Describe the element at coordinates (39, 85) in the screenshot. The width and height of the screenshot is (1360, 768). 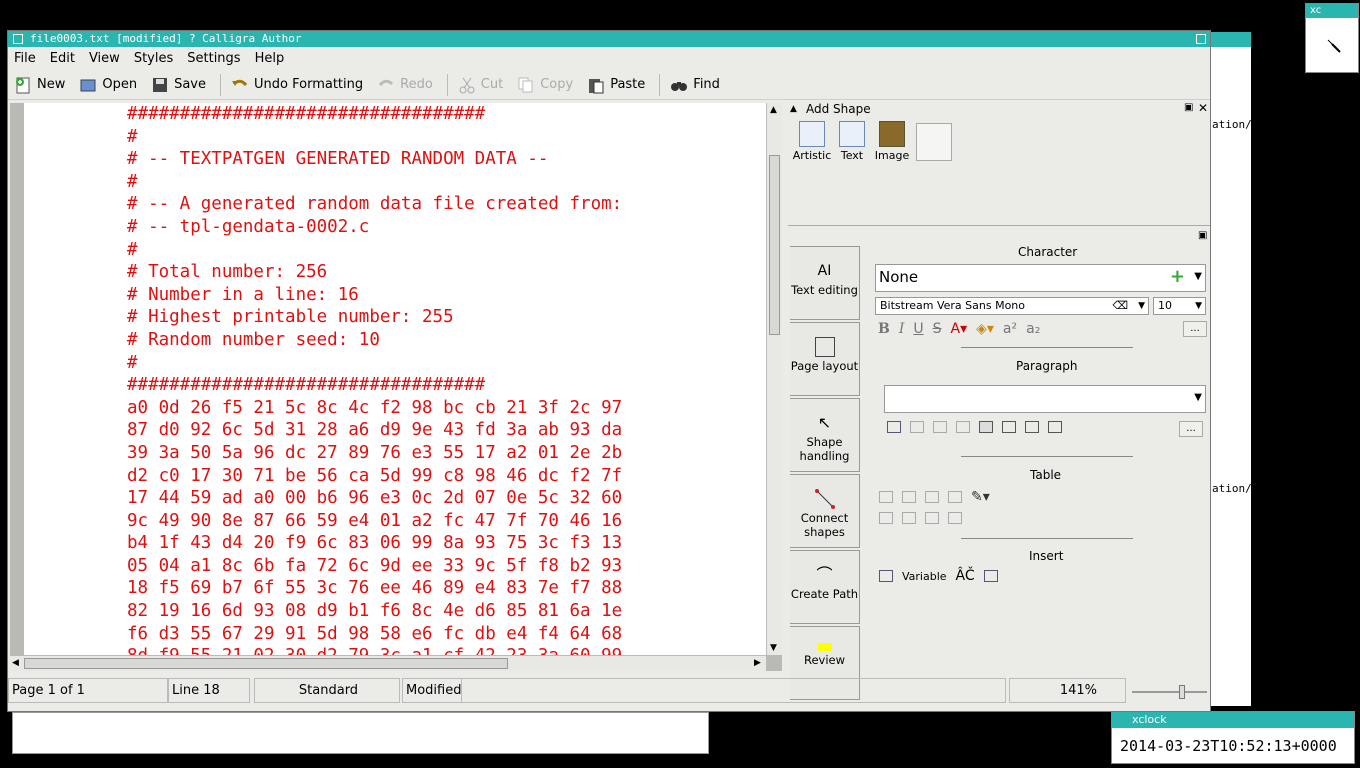
I see `new-button: New` at that location.